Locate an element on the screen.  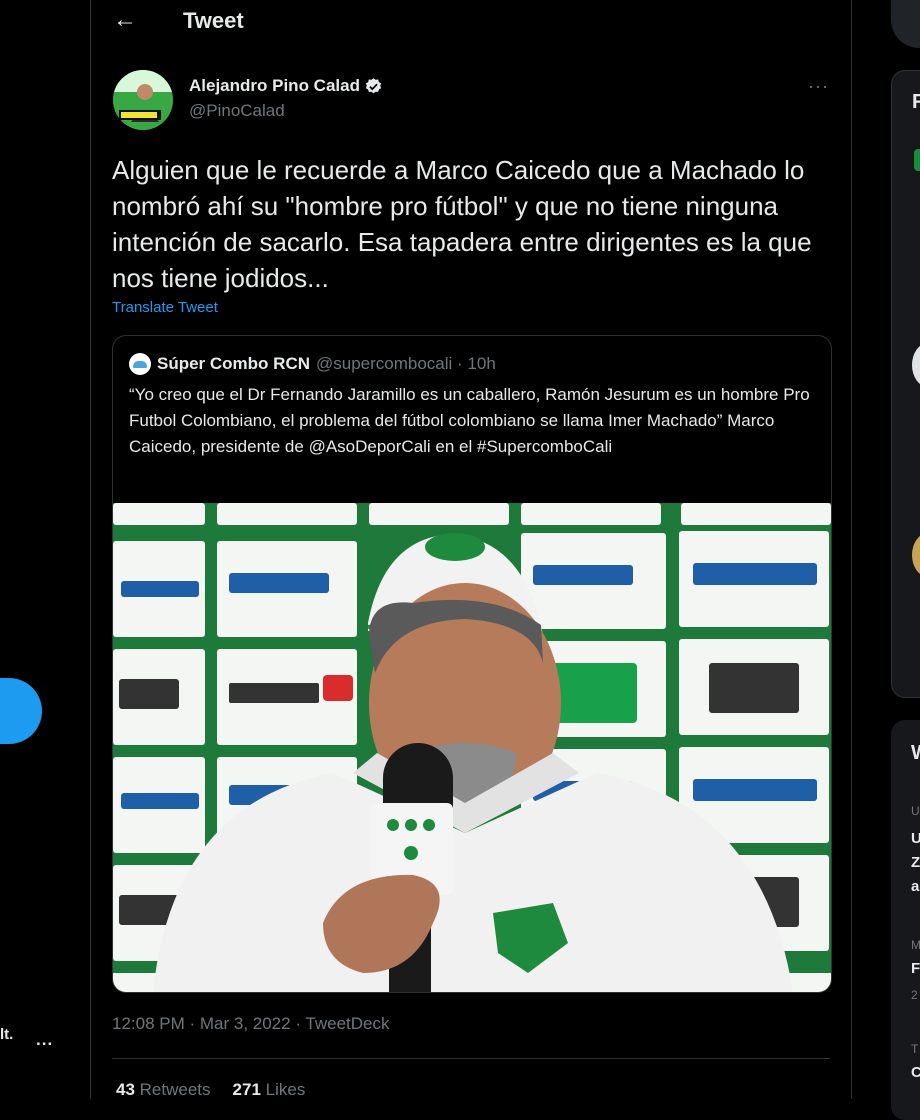
top-bar: ← Tweet is located at coordinates (471, 22).